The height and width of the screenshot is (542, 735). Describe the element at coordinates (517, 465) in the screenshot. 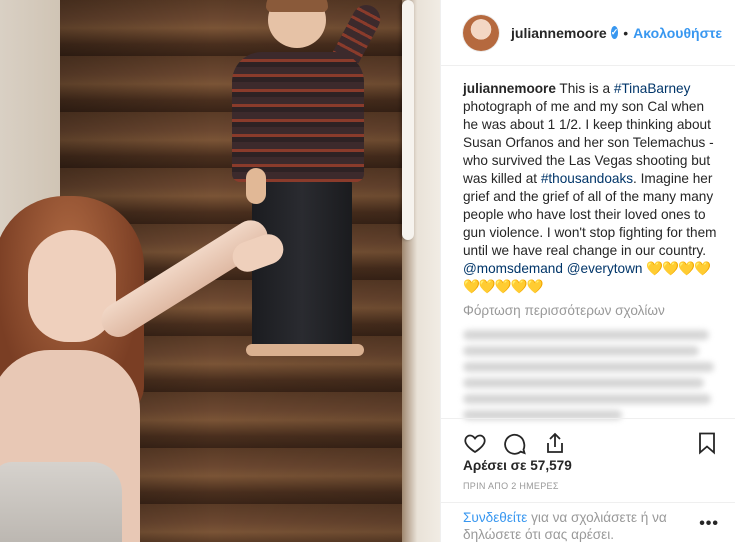

I see `likes-count: Αρέσει σε 57,579` at that location.